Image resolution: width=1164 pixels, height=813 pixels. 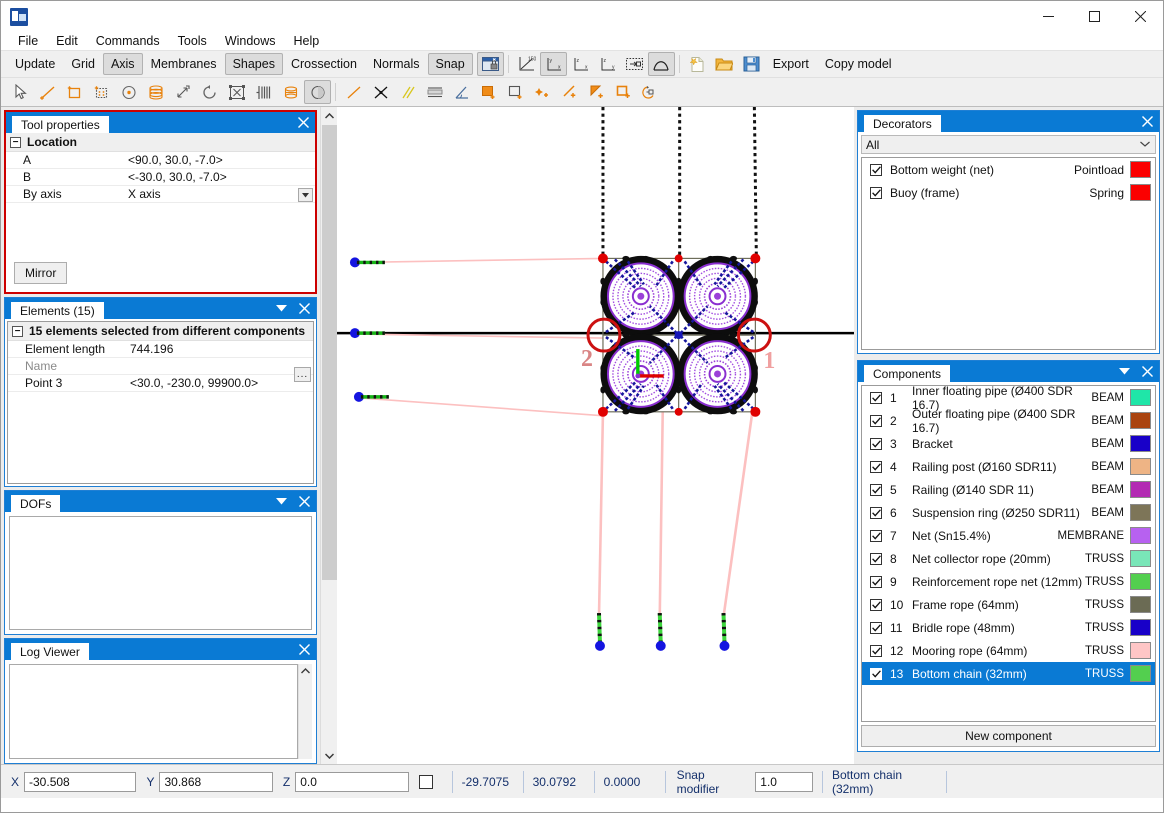 What do you see at coordinates (128, 92) in the screenshot?
I see `add-point-icon` at bounding box center [128, 92].